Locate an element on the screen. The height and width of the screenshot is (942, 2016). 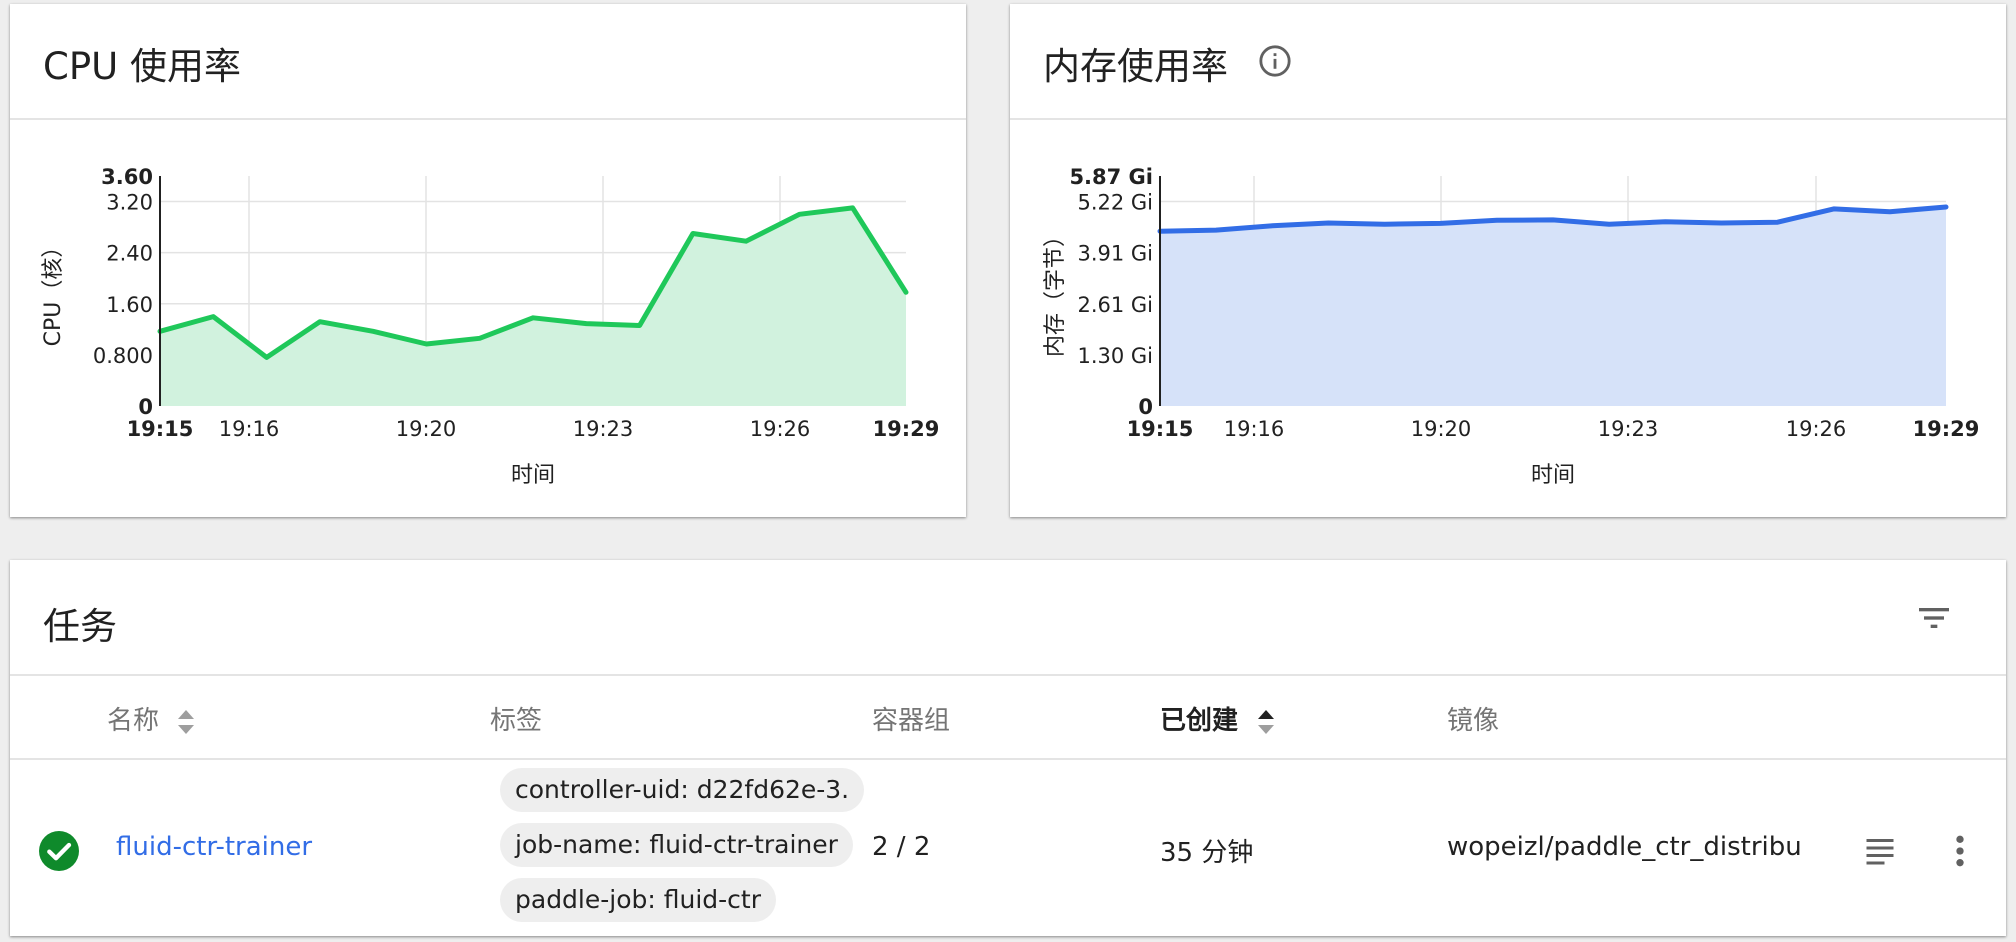
jobs-table-header: 名称 标签 容器组 已创建 镜像 is located at coordinates (1008, 717).